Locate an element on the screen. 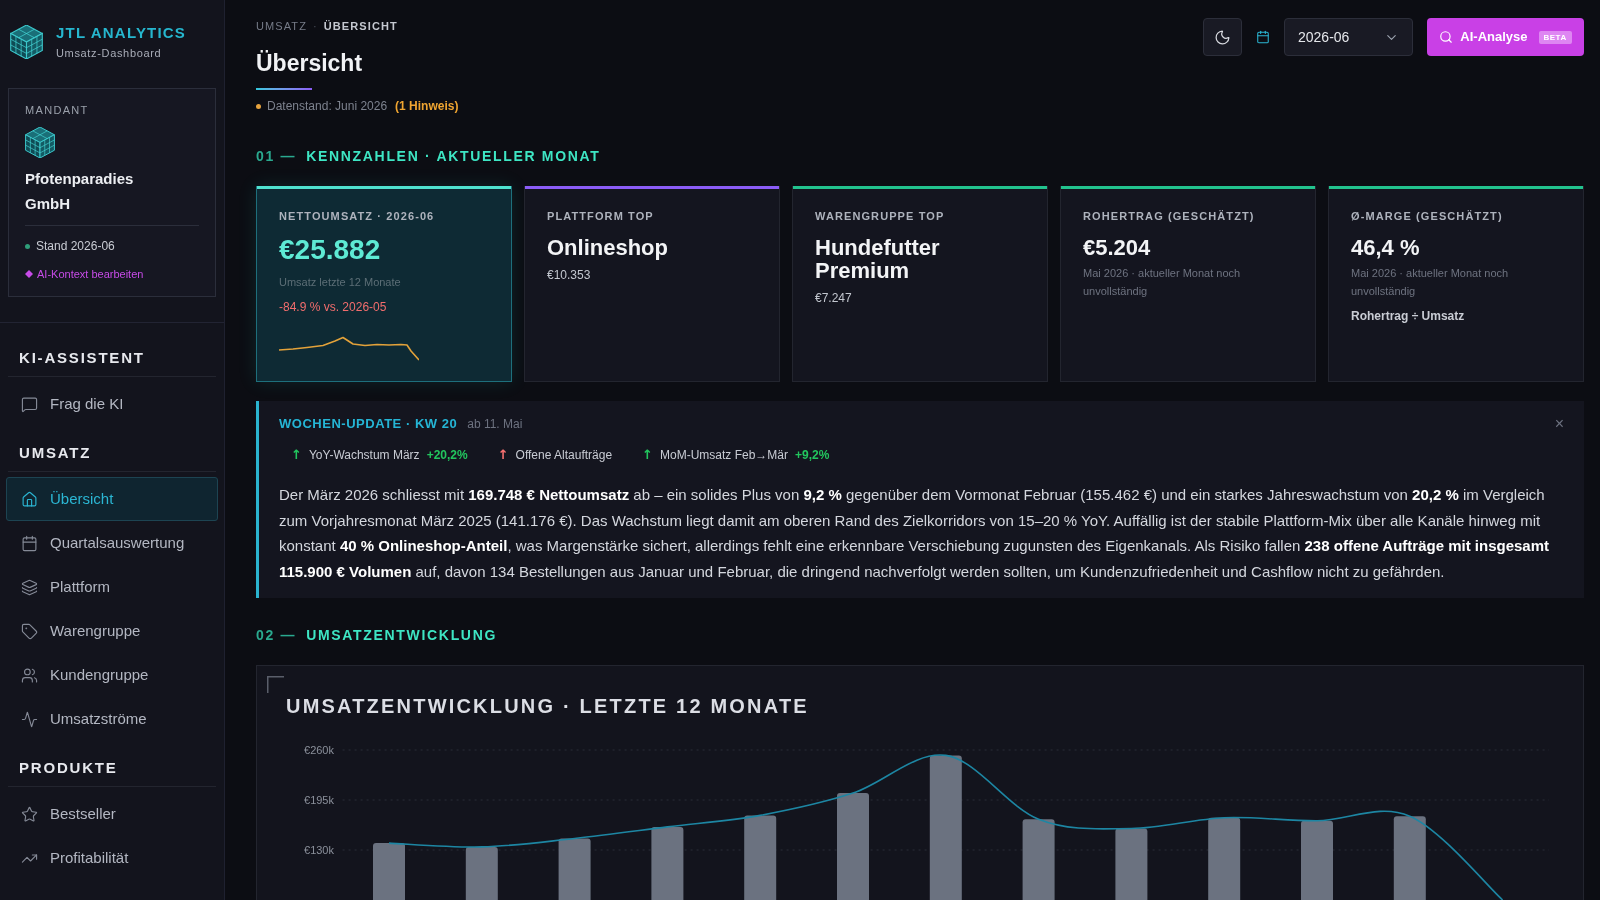  change-text: -84.9 % vs. 2026-05 is located at coordinates (333, 307).